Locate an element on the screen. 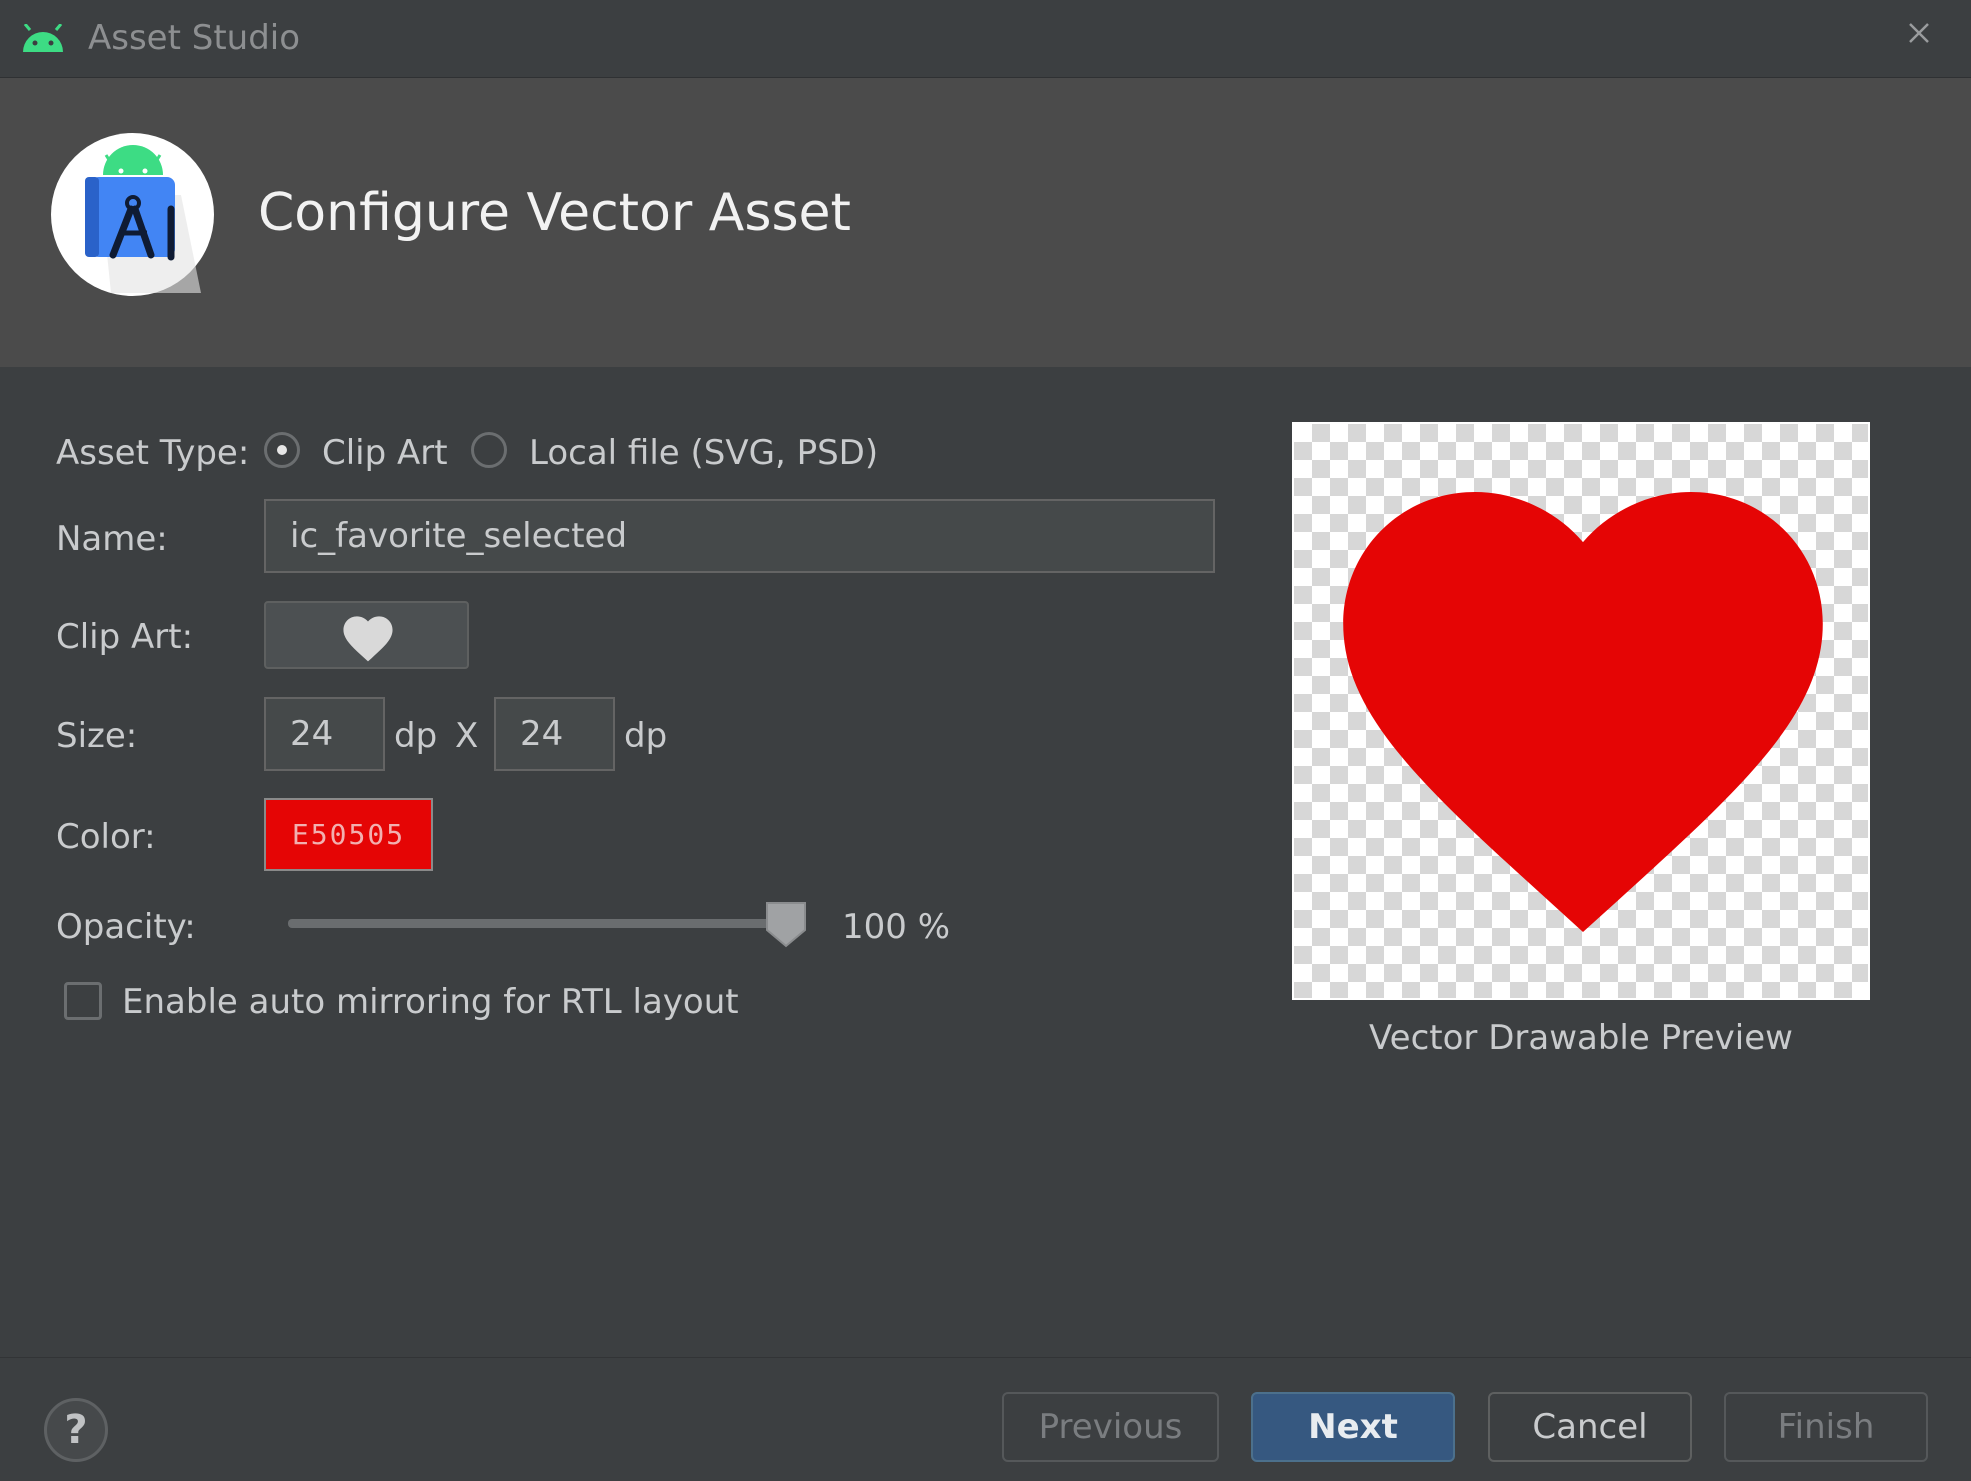 Image resolution: width=1971 pixels, height=1481 pixels. color-label: Color: is located at coordinates (106, 837).